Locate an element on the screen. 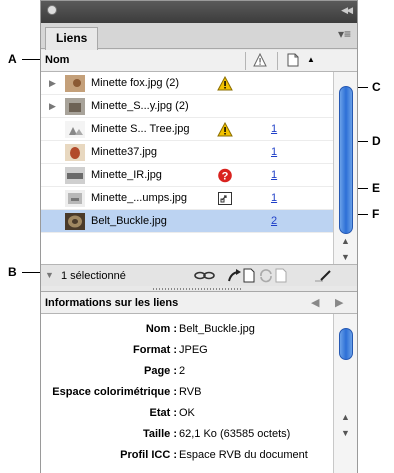  info-row-icc-profile: Profil ICC : Espace RVB du document is located at coordinates (187, 456).